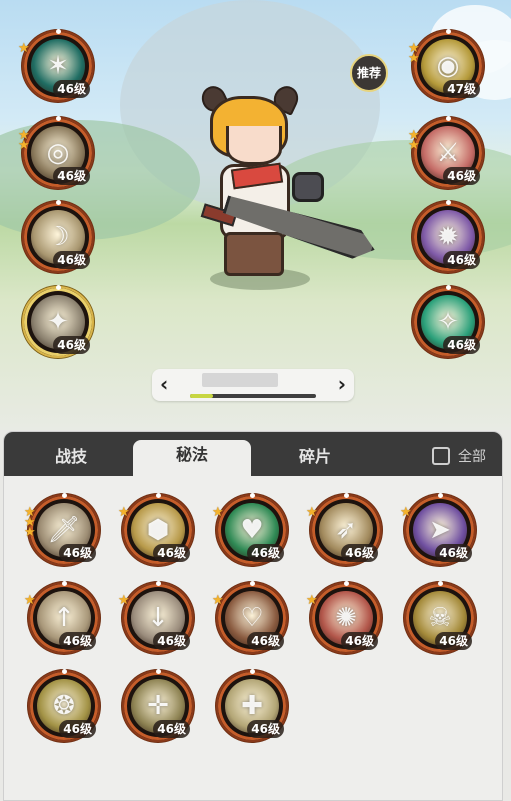 The width and height of the screenshot is (511, 801). I want to click on character-pager: ‹ ›, so click(253, 385).